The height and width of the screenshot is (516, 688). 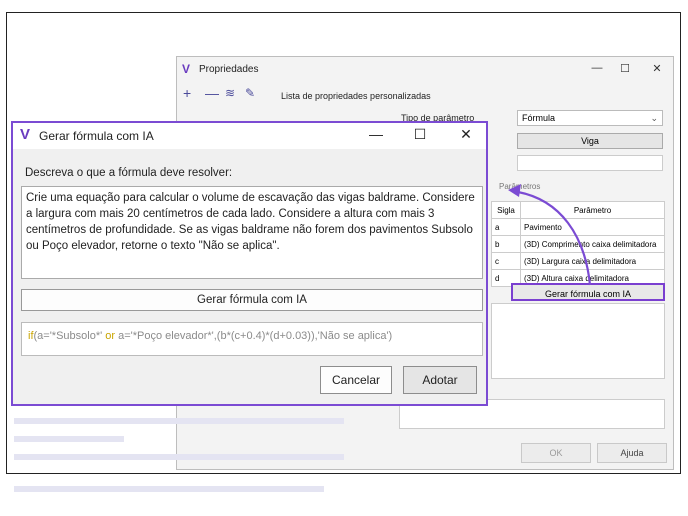 What do you see at coordinates (590, 118) in the screenshot?
I see `parameter-type-select: Fórmula ⌄` at bounding box center [590, 118].